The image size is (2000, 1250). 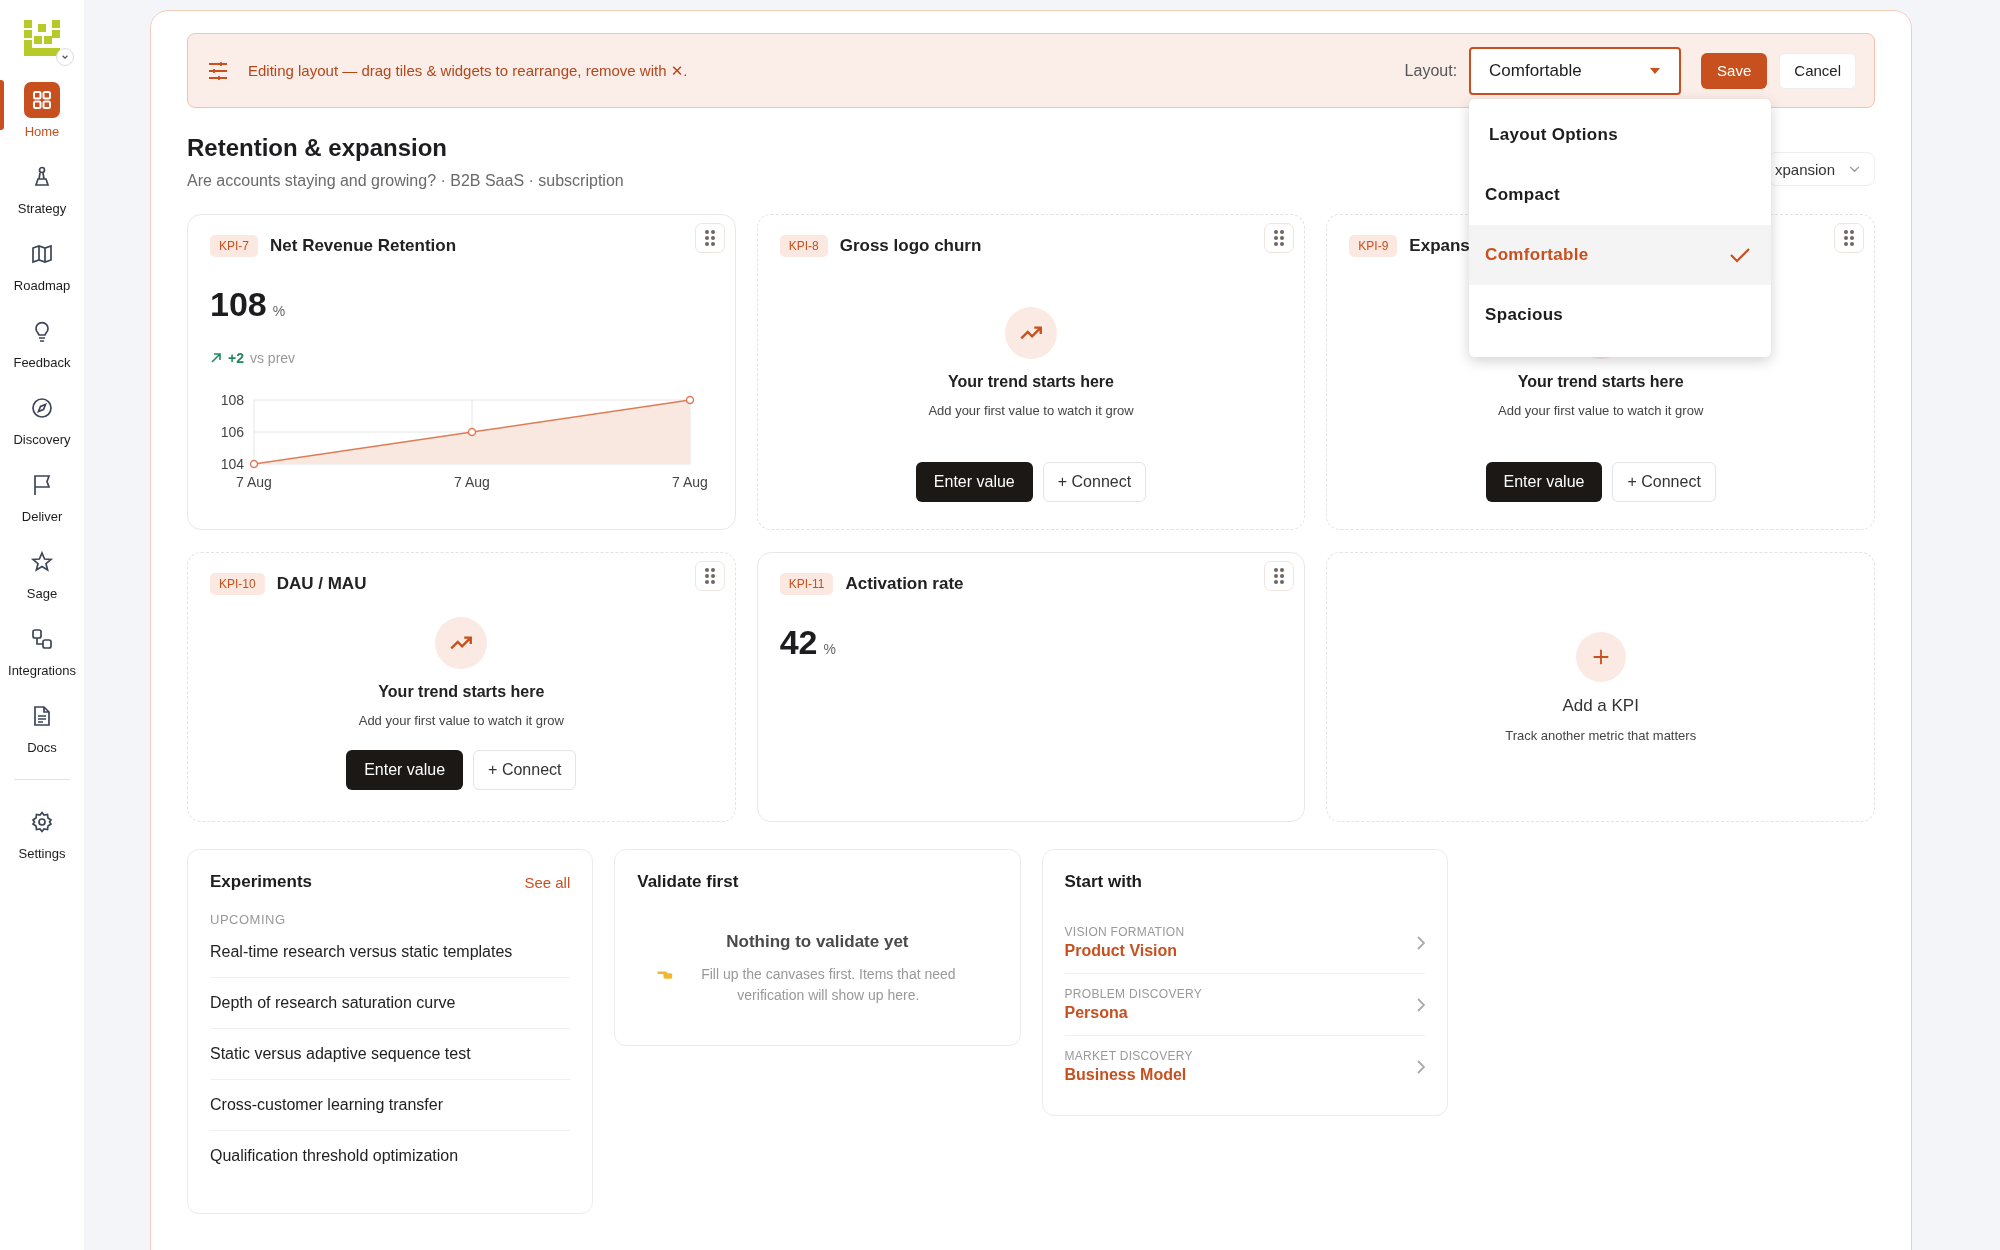 What do you see at coordinates (321, 584) in the screenshot?
I see `kpi-title: DAU / MAU` at bounding box center [321, 584].